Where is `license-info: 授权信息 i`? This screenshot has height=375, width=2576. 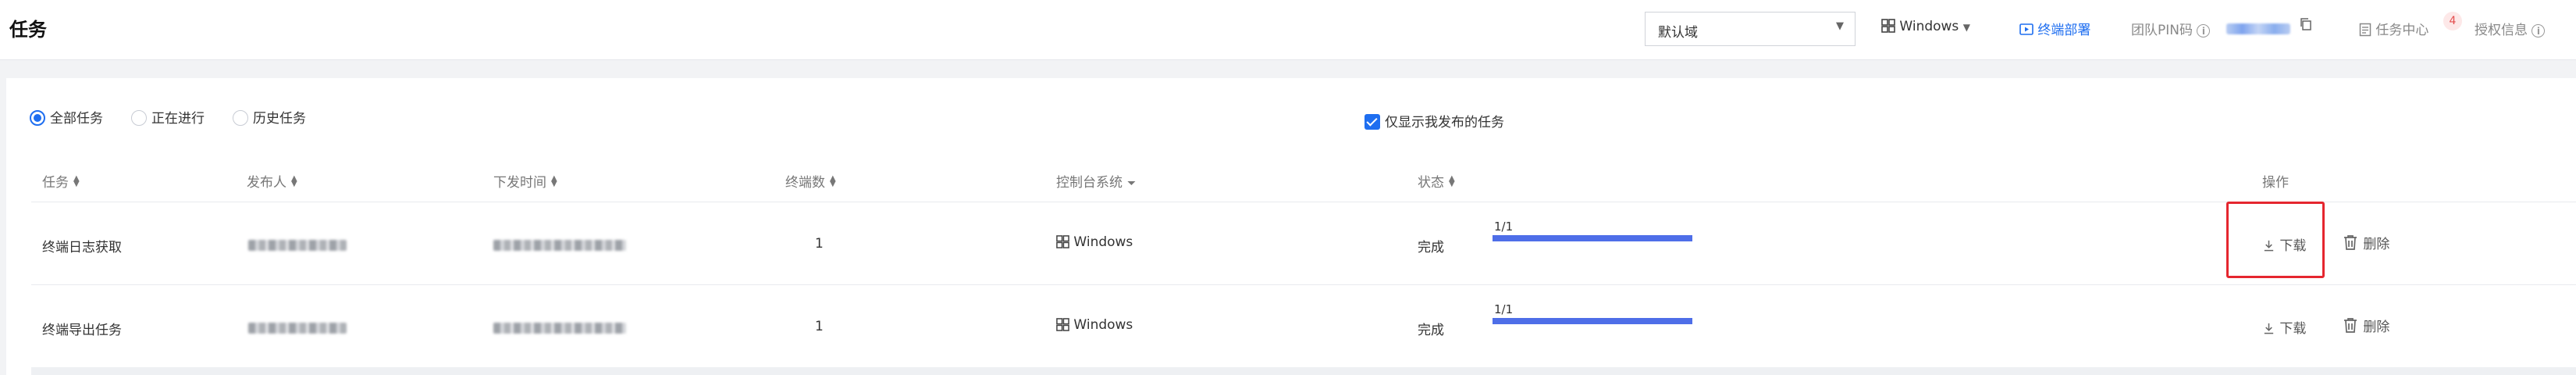 license-info: 授权信息 i is located at coordinates (2510, 29).